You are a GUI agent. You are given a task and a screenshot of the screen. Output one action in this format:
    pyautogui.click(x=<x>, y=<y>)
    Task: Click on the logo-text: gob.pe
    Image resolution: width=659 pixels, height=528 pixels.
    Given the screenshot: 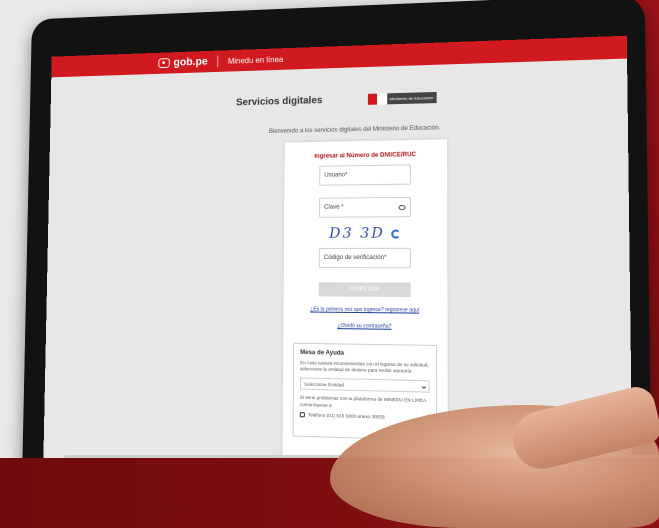 What is the action you would take?
    pyautogui.click(x=190, y=62)
    